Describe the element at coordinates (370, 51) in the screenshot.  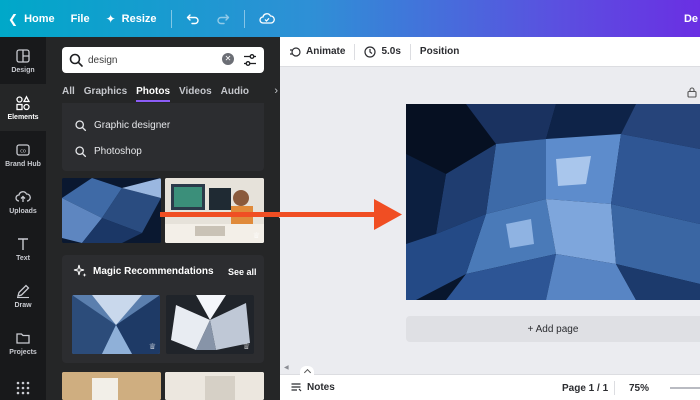
I see `clock-icon` at that location.